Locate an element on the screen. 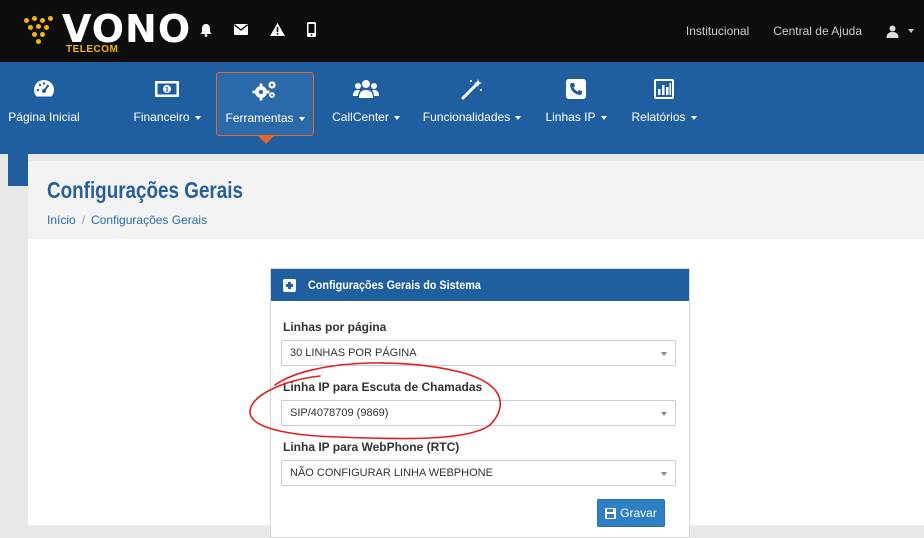 The width and height of the screenshot is (924, 538). nav-item-callcenter: CallCenter is located at coordinates (366, 104).